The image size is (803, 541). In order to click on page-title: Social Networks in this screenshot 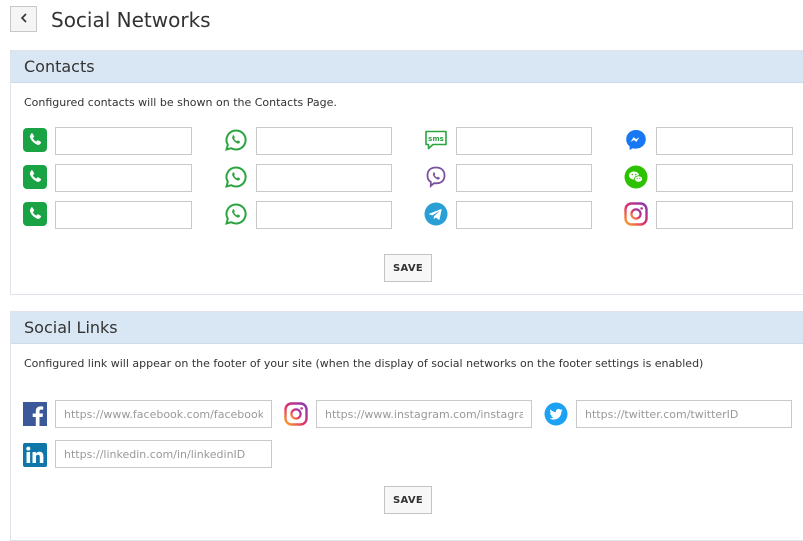, I will do `click(131, 20)`.